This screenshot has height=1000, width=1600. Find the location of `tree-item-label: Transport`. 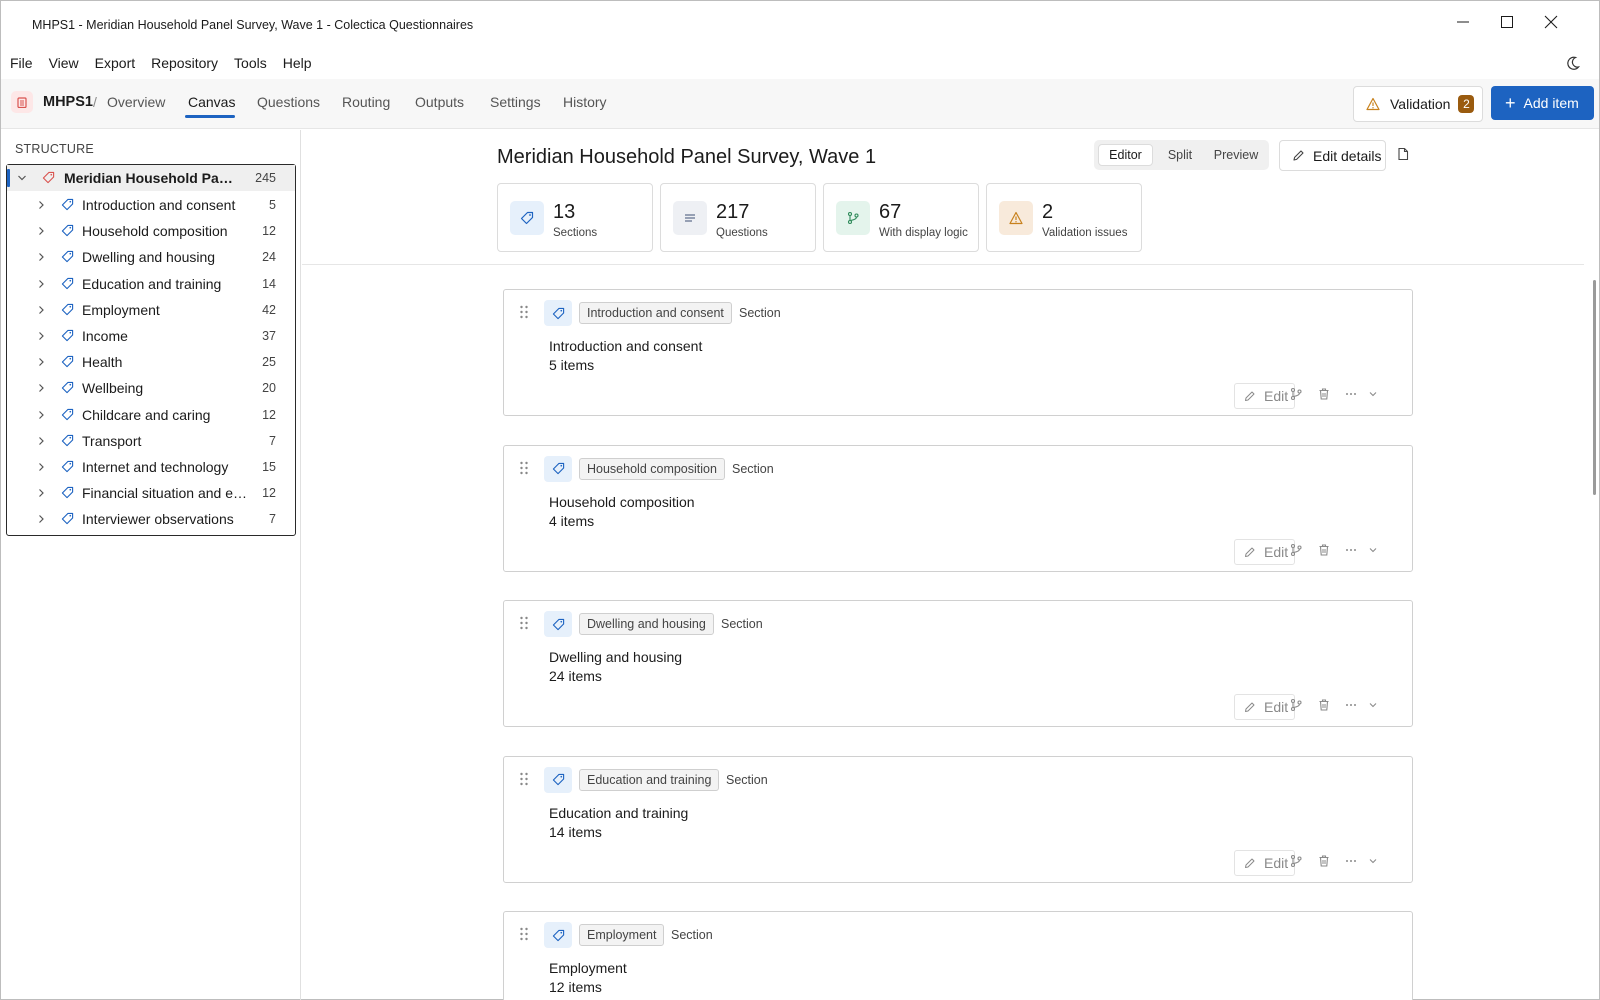

tree-item-label: Transport is located at coordinates (112, 440).